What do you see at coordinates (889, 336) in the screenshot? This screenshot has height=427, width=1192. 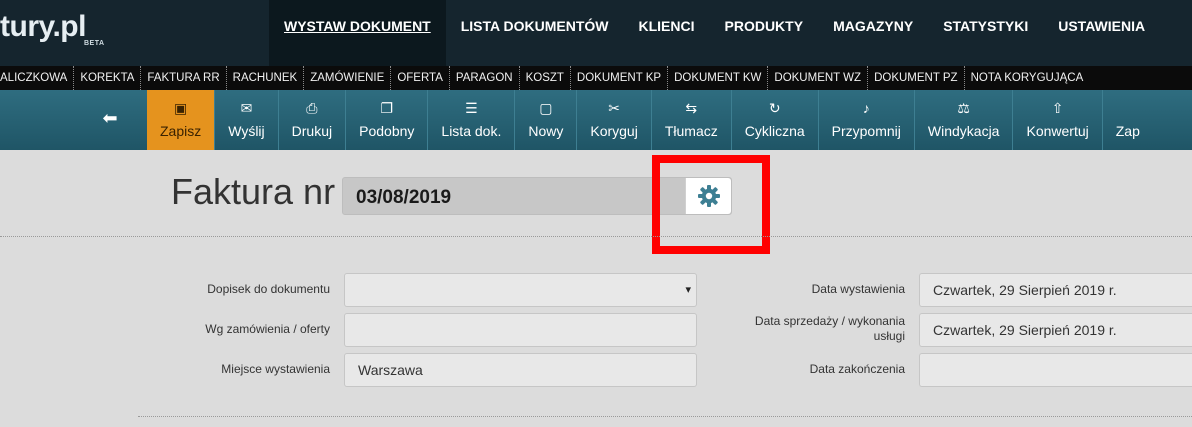 I see `data-sprzedazy-label-line2: usługi` at bounding box center [889, 336].